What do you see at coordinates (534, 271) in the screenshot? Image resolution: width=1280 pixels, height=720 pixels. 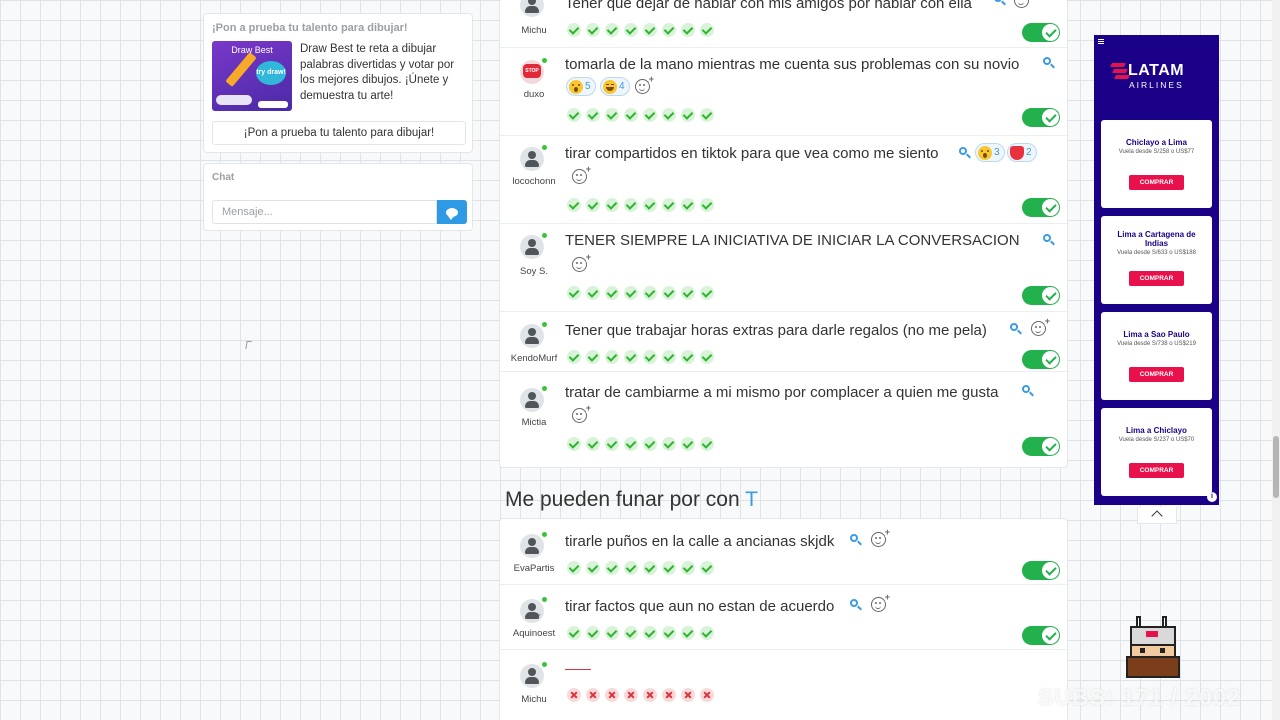 I see `username: Soy S.` at bounding box center [534, 271].